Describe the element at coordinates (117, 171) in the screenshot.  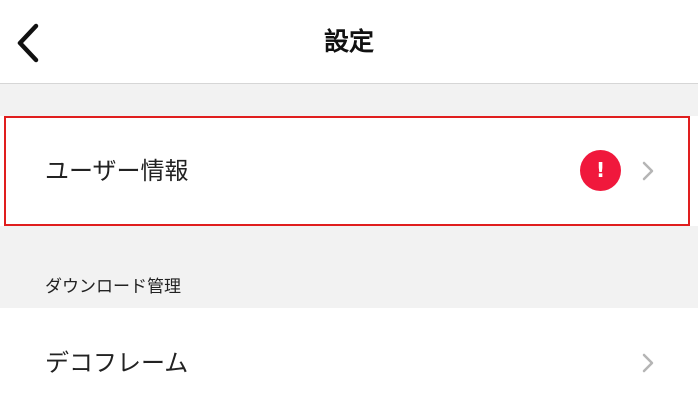
I see `user-info-label: ユーザー情報` at that location.